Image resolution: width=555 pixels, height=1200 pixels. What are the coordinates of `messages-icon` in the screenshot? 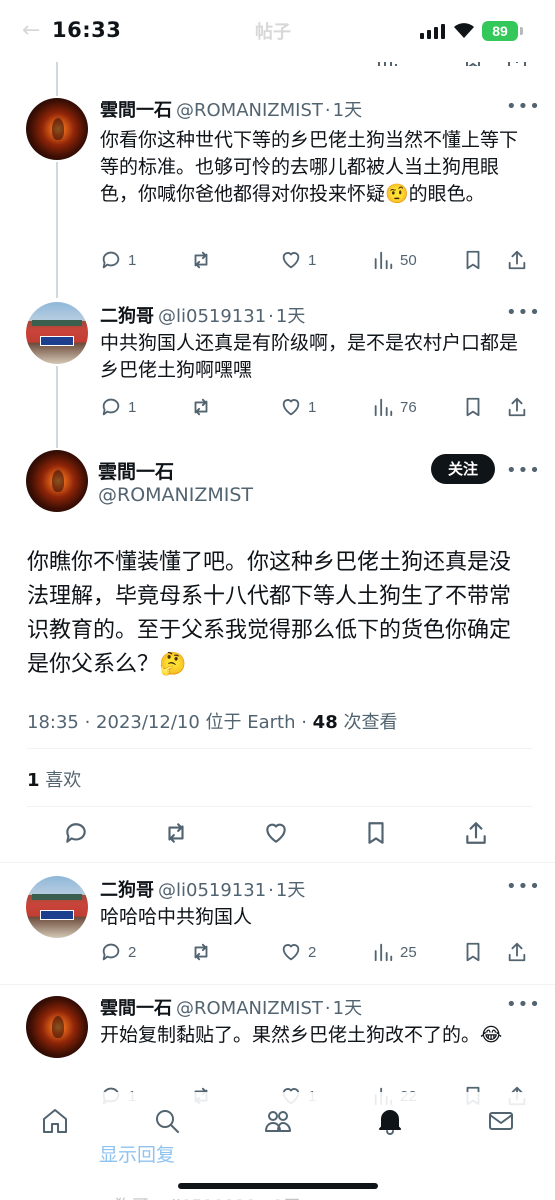 It's located at (501, 1121).